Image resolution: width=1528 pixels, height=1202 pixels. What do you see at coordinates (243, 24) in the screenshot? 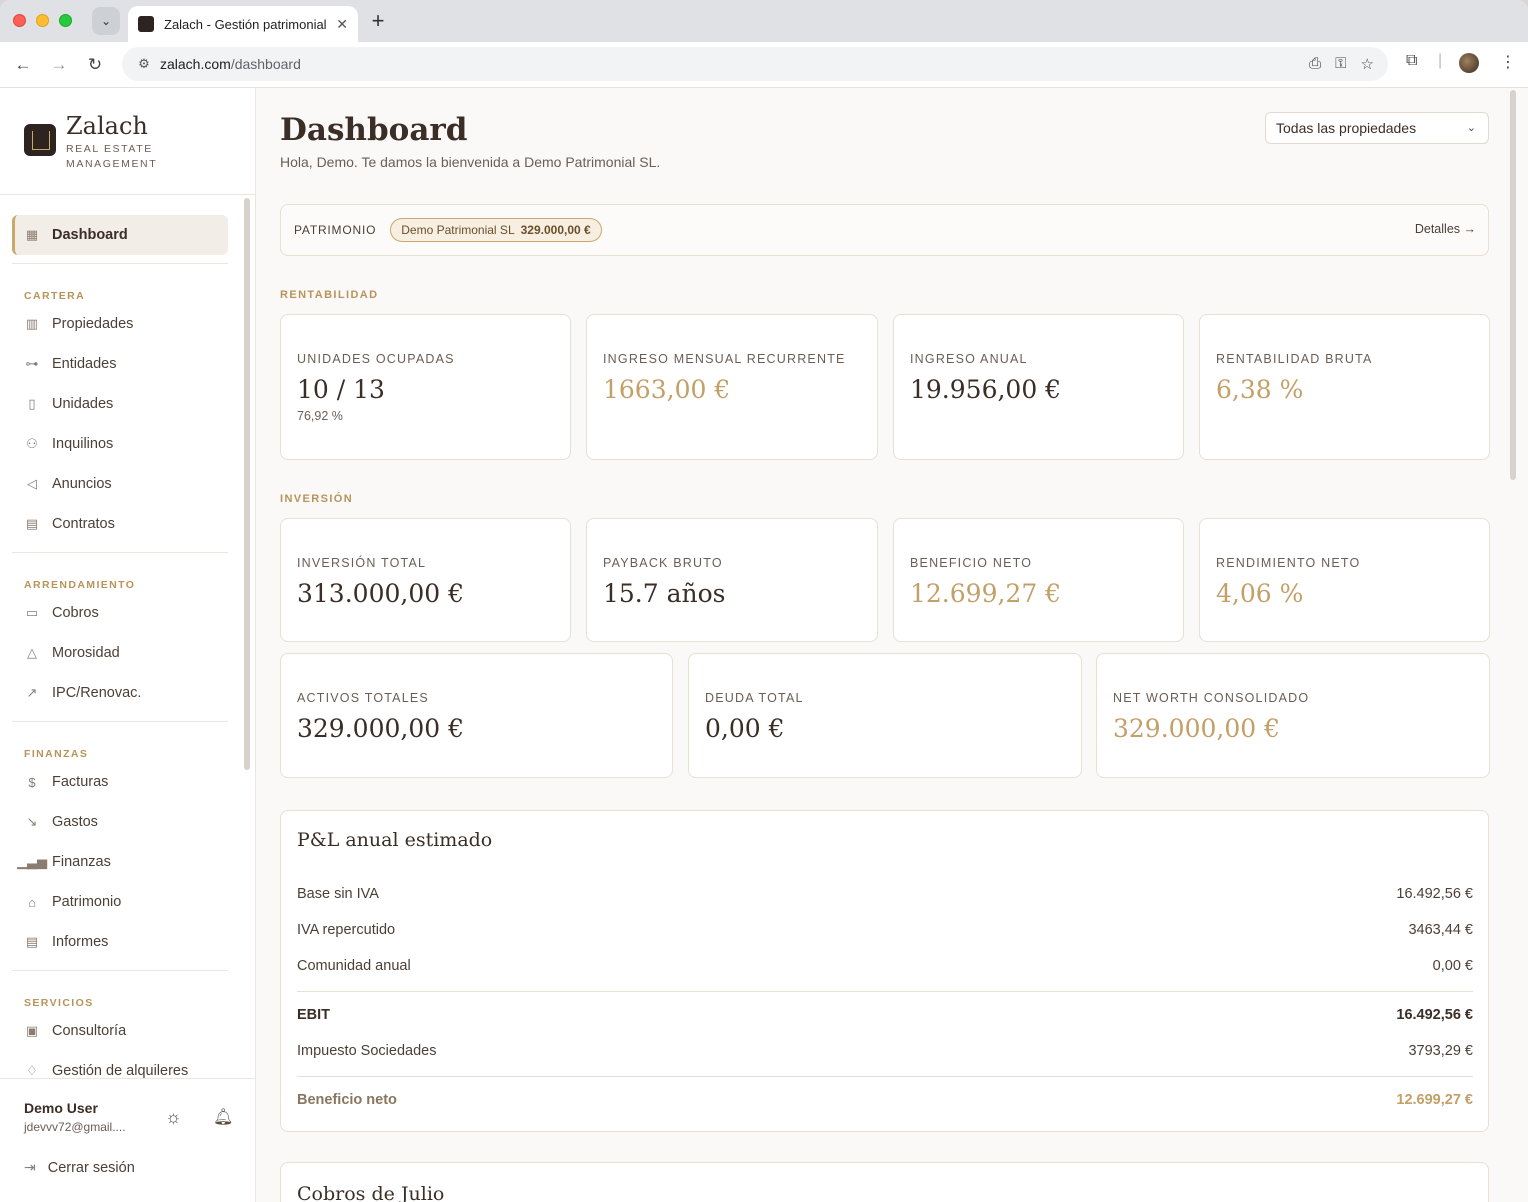
I see `browser-tab: Zalach - Gestión patrimonial I ✕` at bounding box center [243, 24].